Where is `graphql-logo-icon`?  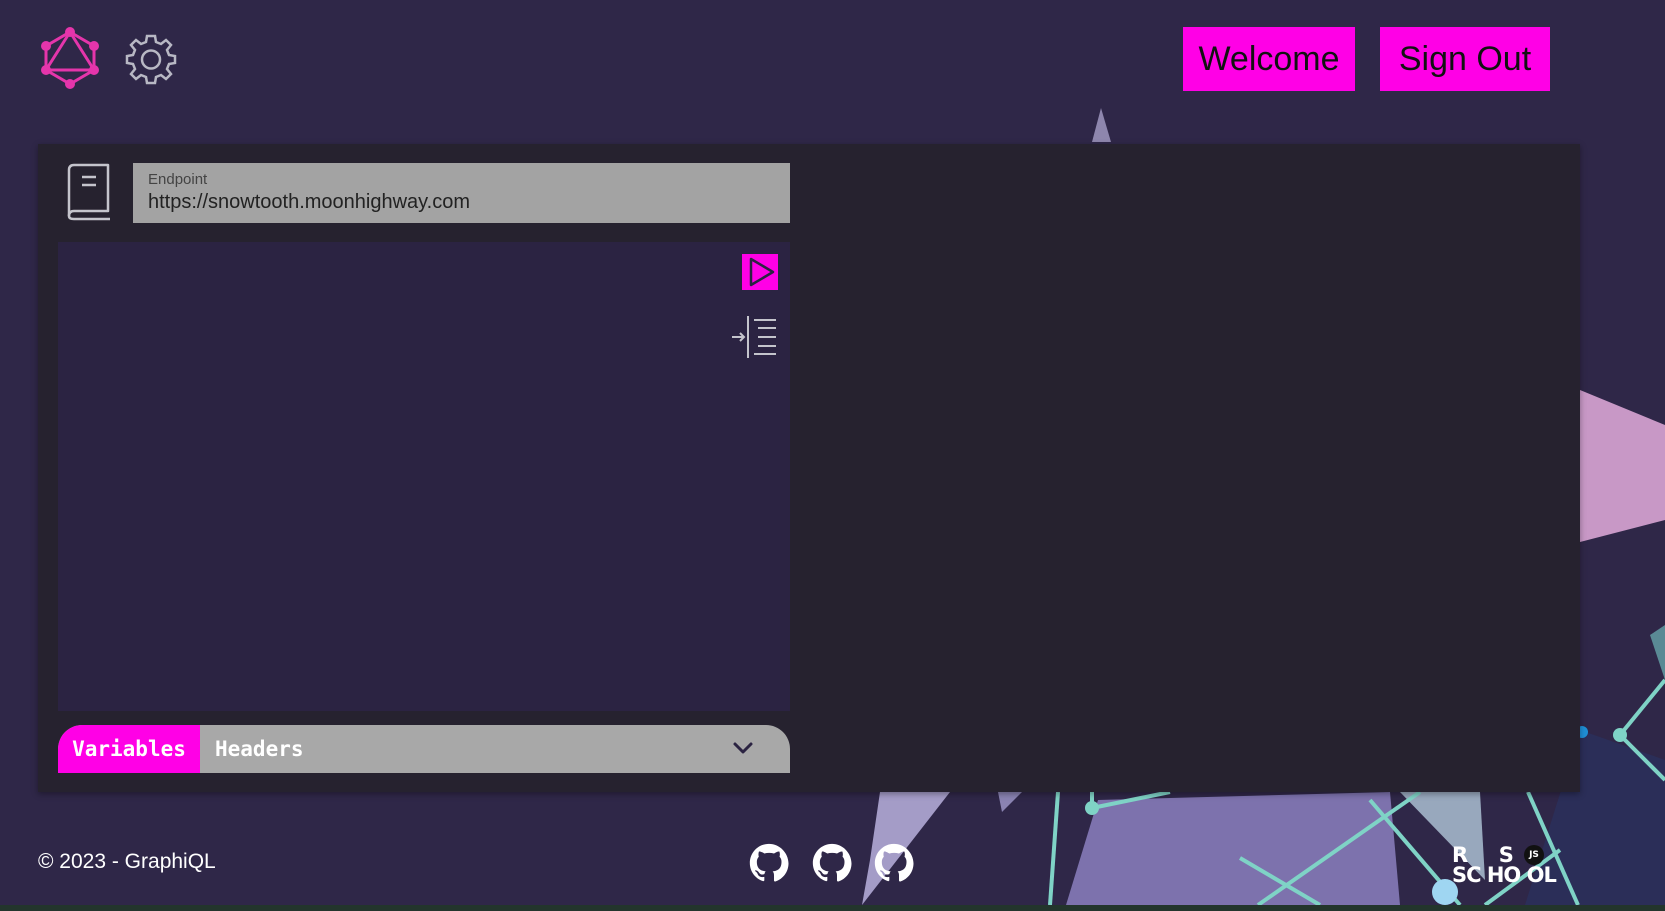
graphql-logo-icon is located at coordinates (70, 58).